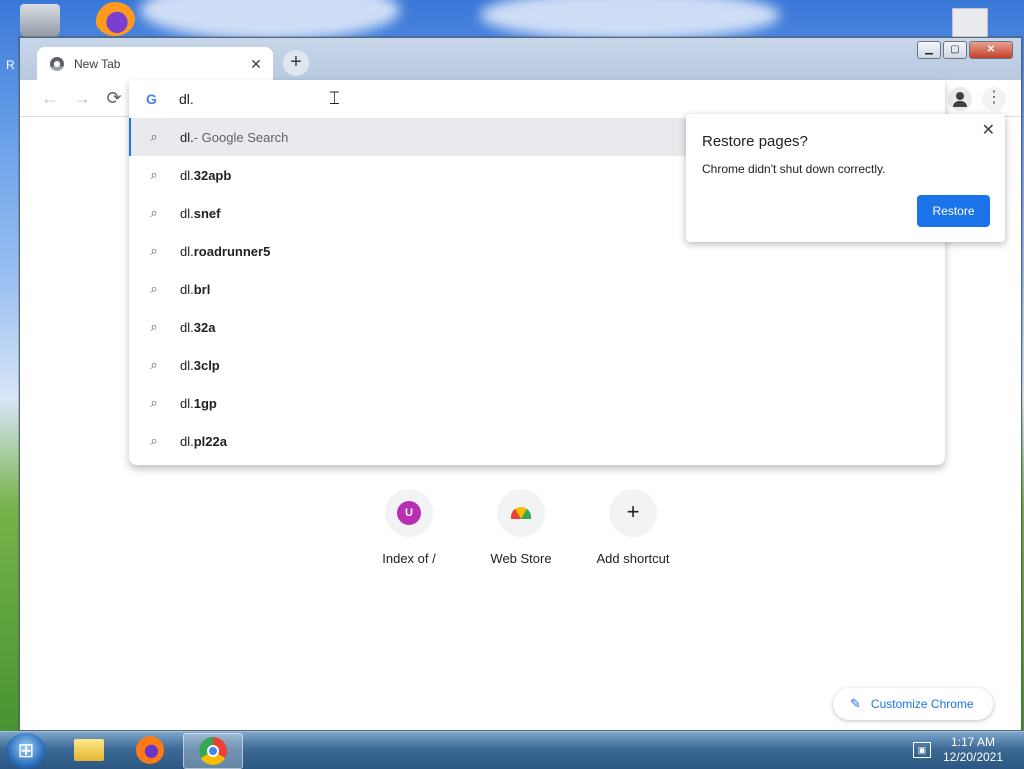  I want to click on chrome-icon, so click(213, 751).